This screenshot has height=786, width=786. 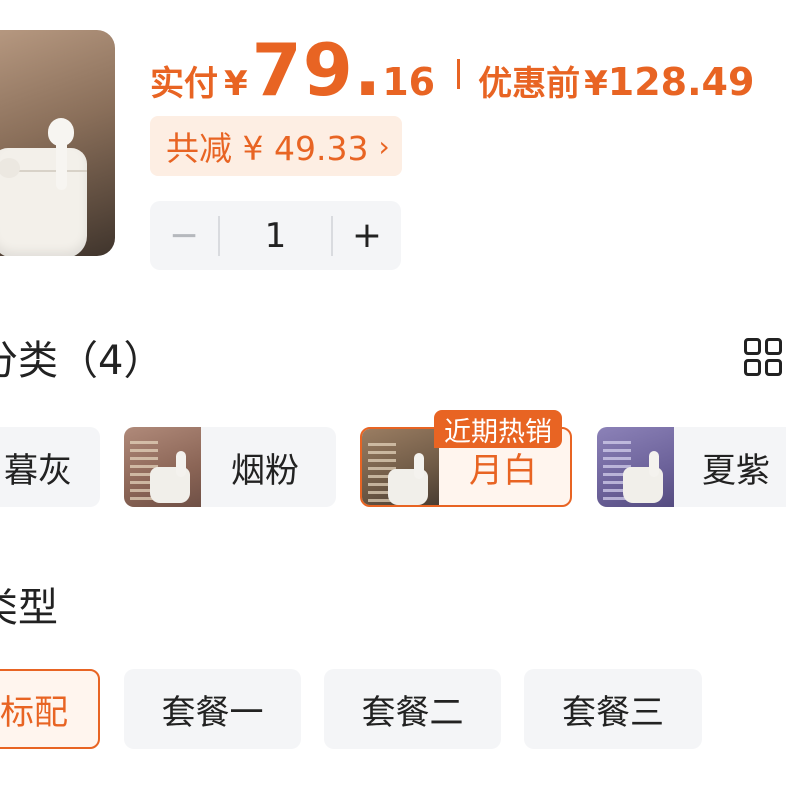 What do you see at coordinates (367, 235) in the screenshot?
I see `increase-quantity-button: +` at bounding box center [367, 235].